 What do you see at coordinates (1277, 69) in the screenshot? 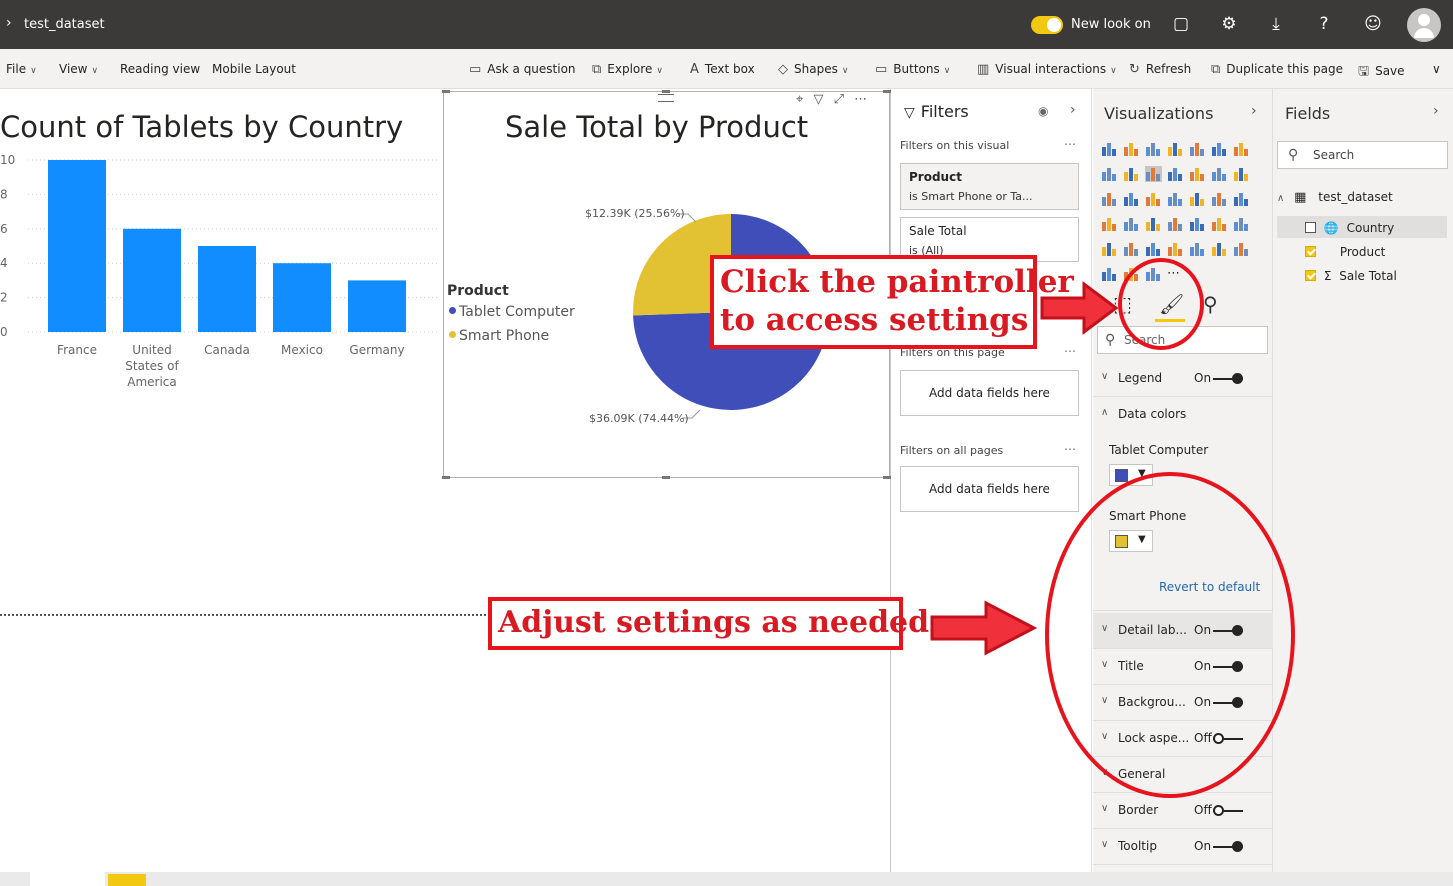
I see `duplicate-page-button: ⧉ Duplicate this page` at bounding box center [1277, 69].